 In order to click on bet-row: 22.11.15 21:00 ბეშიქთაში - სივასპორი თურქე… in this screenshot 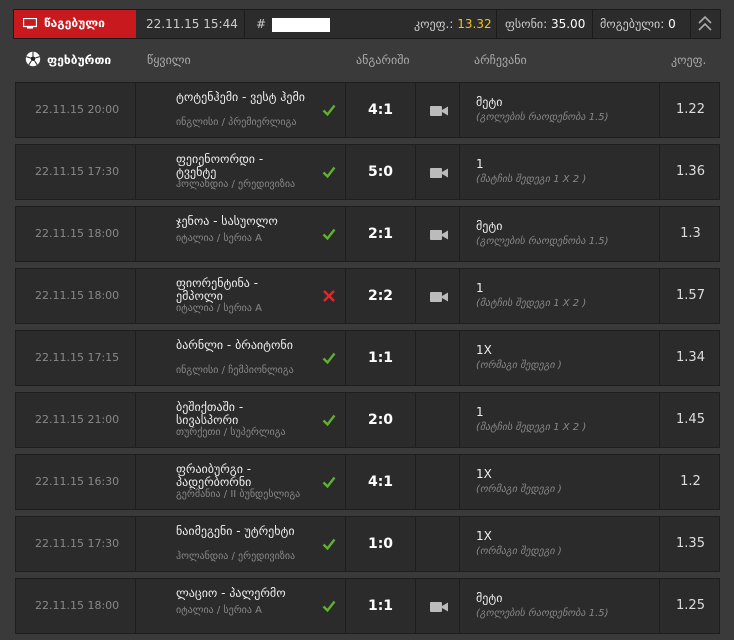, I will do `click(367, 420)`.